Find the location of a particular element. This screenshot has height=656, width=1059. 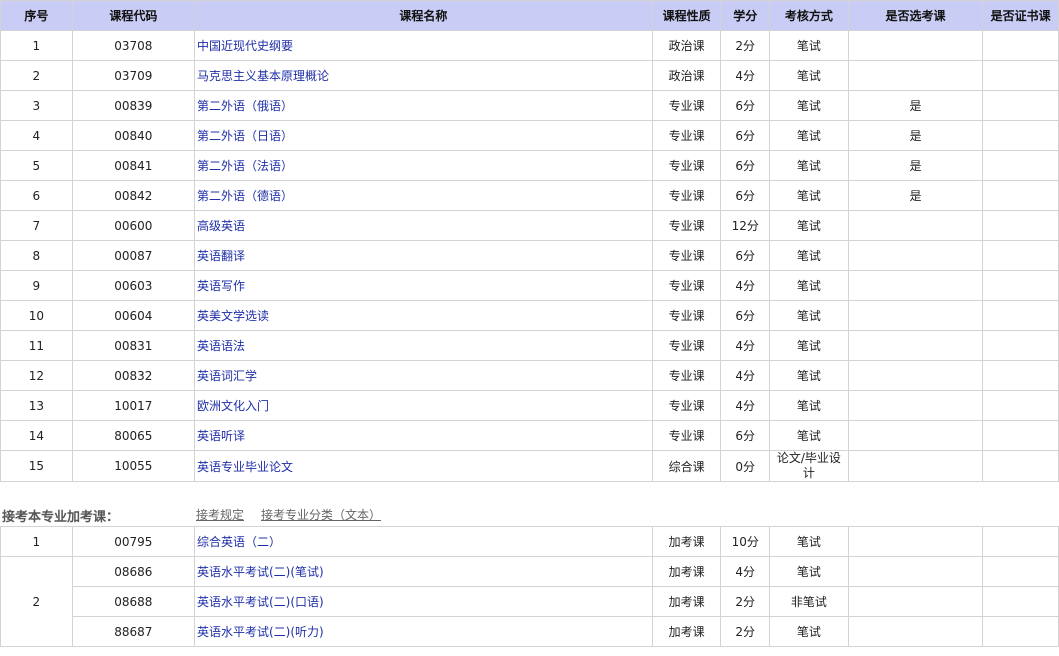

cell-no: 15 is located at coordinates (36, 466).